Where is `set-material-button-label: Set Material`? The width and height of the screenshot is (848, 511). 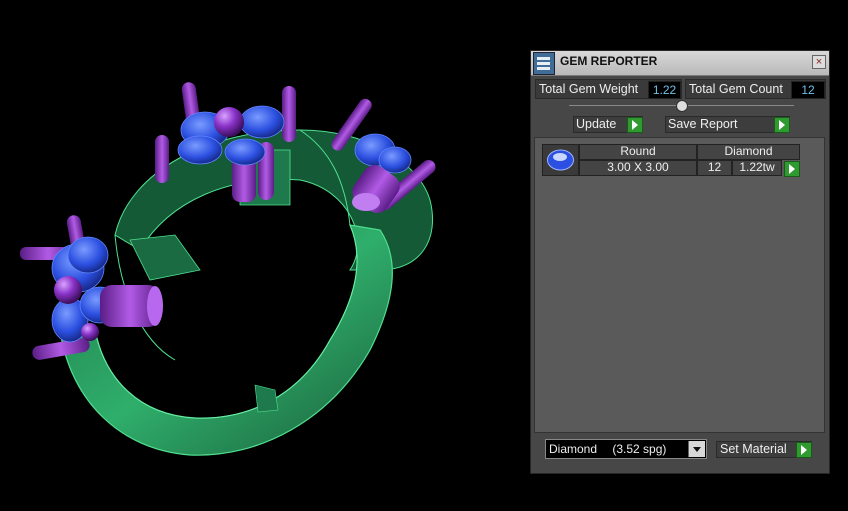
set-material-button-label: Set Material is located at coordinates (753, 449).